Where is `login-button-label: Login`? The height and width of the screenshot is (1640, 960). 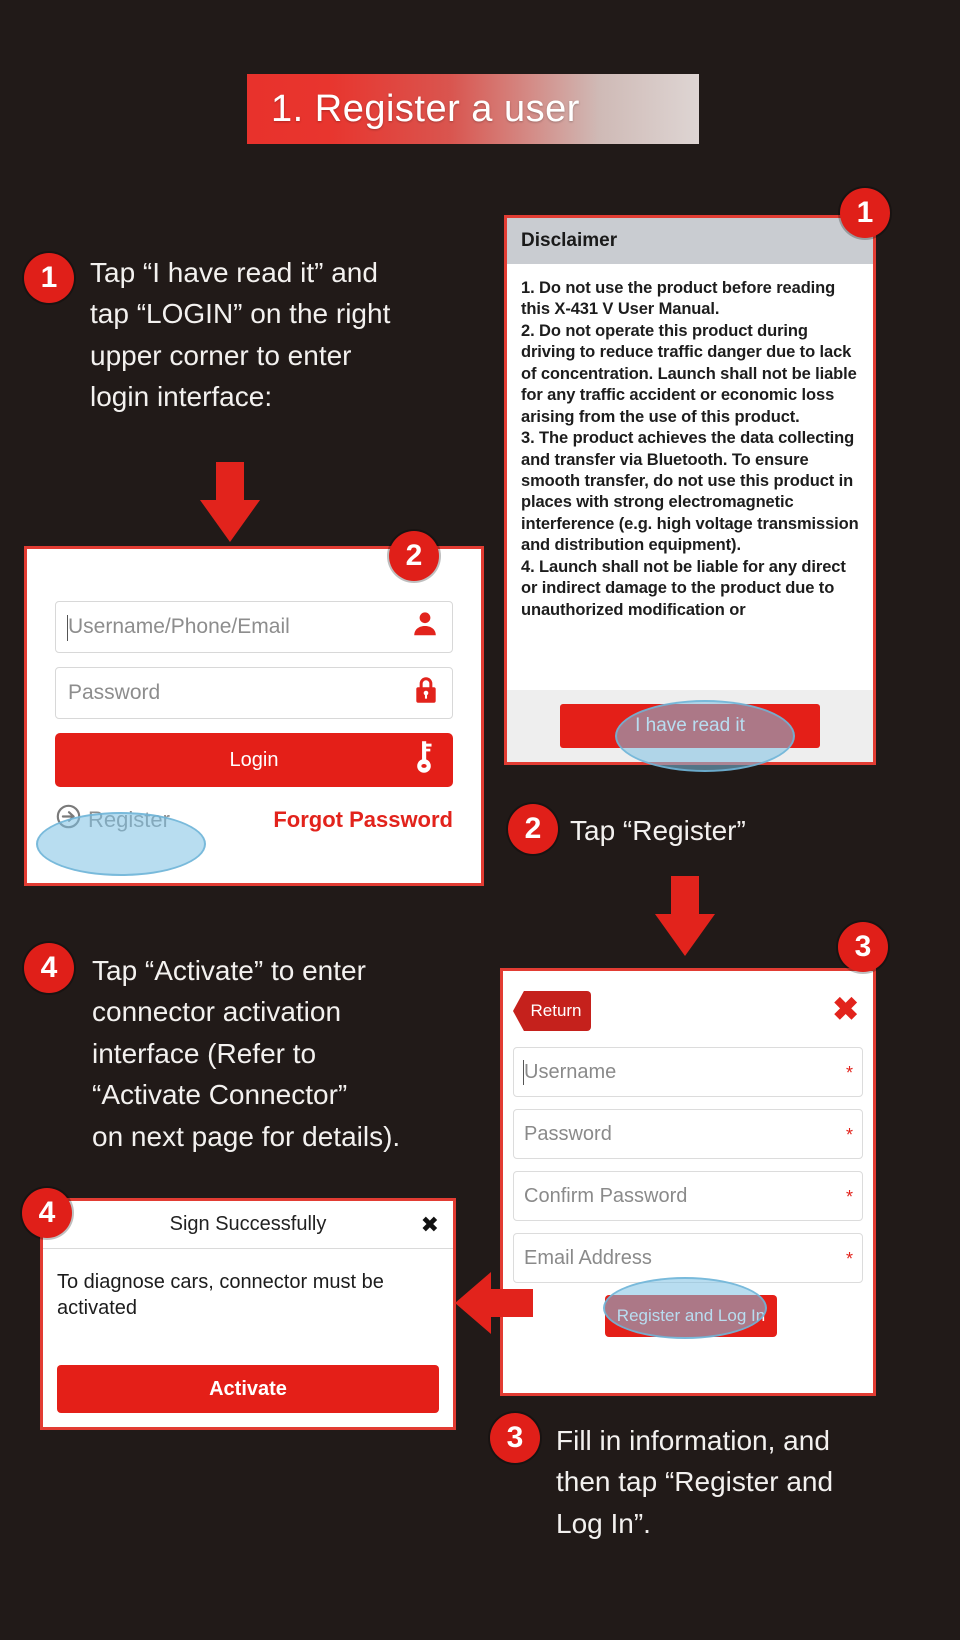
login-button-label: Login is located at coordinates (254, 759).